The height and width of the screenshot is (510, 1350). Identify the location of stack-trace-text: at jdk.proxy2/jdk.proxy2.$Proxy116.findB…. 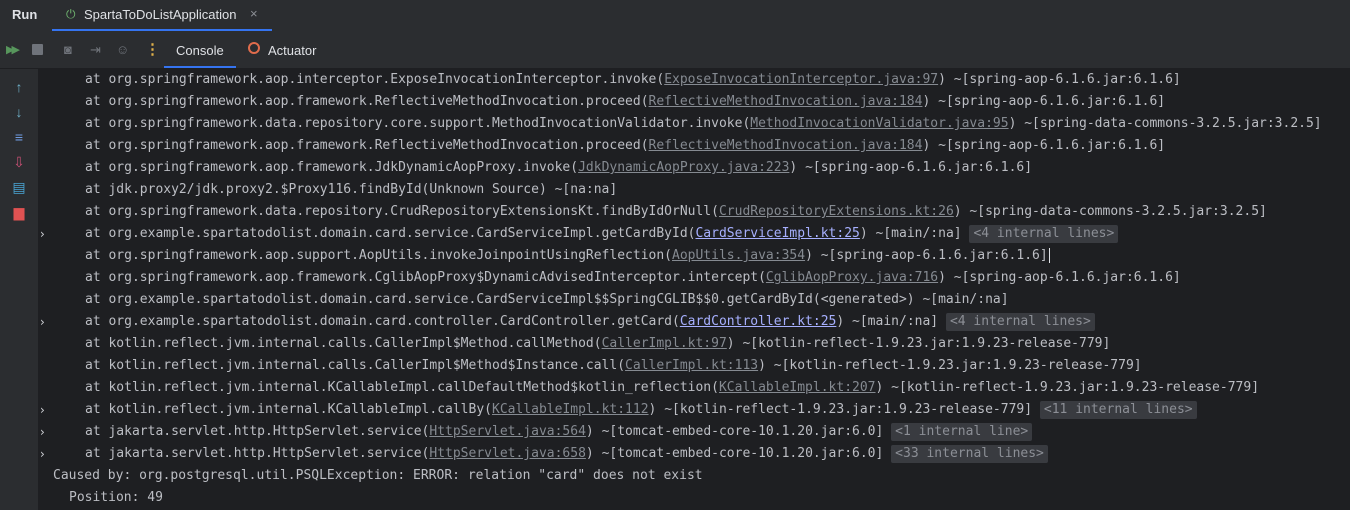
(351, 190).